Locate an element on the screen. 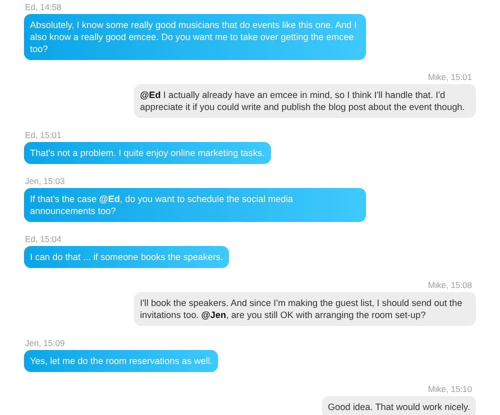  message-bubble: That's not a problem. I quite enjoy online marketing tasks. is located at coordinates (147, 153).